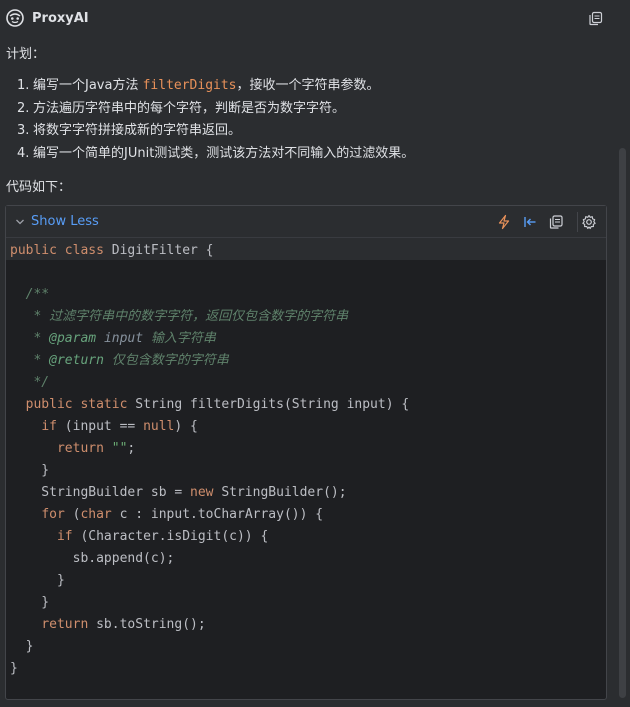  Describe the element at coordinates (622, 423) in the screenshot. I see `scrollbar-thumb` at that location.